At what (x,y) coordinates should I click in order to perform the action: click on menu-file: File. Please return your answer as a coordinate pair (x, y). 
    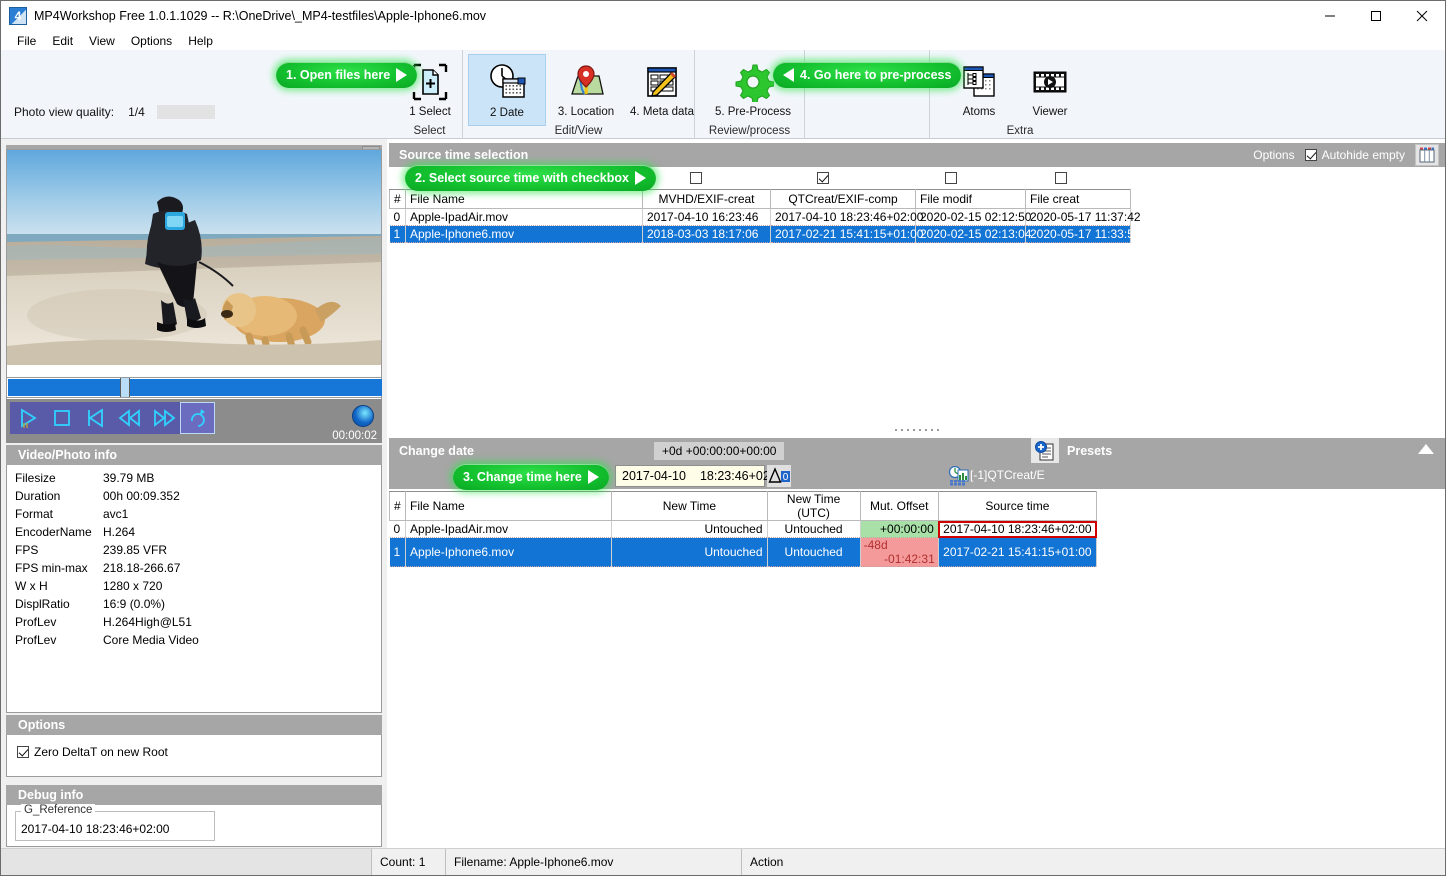
    Looking at the image, I should click on (26, 41).